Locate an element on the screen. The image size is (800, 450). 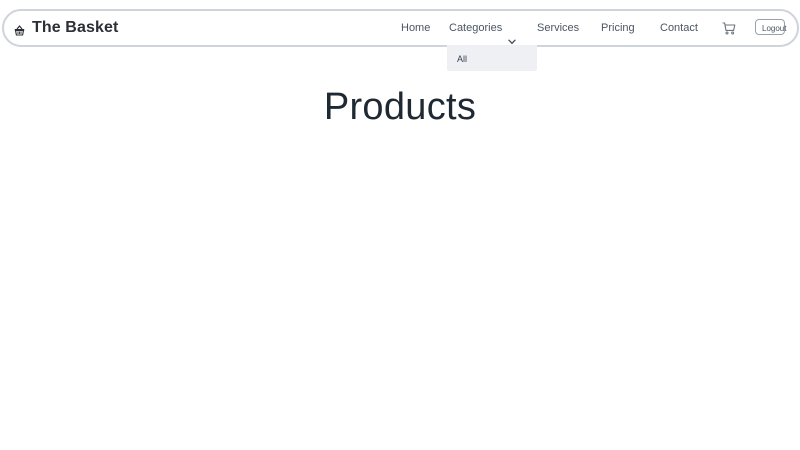
nav-contact: Contact is located at coordinates (679, 28).